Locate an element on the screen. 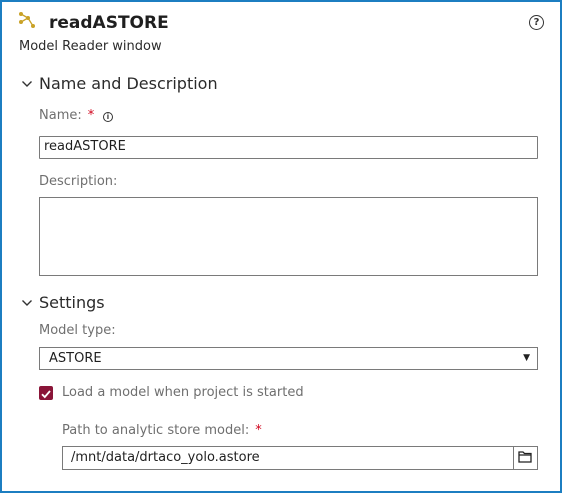 The image size is (562, 493). section-title-name-description: Name and Description is located at coordinates (128, 83).